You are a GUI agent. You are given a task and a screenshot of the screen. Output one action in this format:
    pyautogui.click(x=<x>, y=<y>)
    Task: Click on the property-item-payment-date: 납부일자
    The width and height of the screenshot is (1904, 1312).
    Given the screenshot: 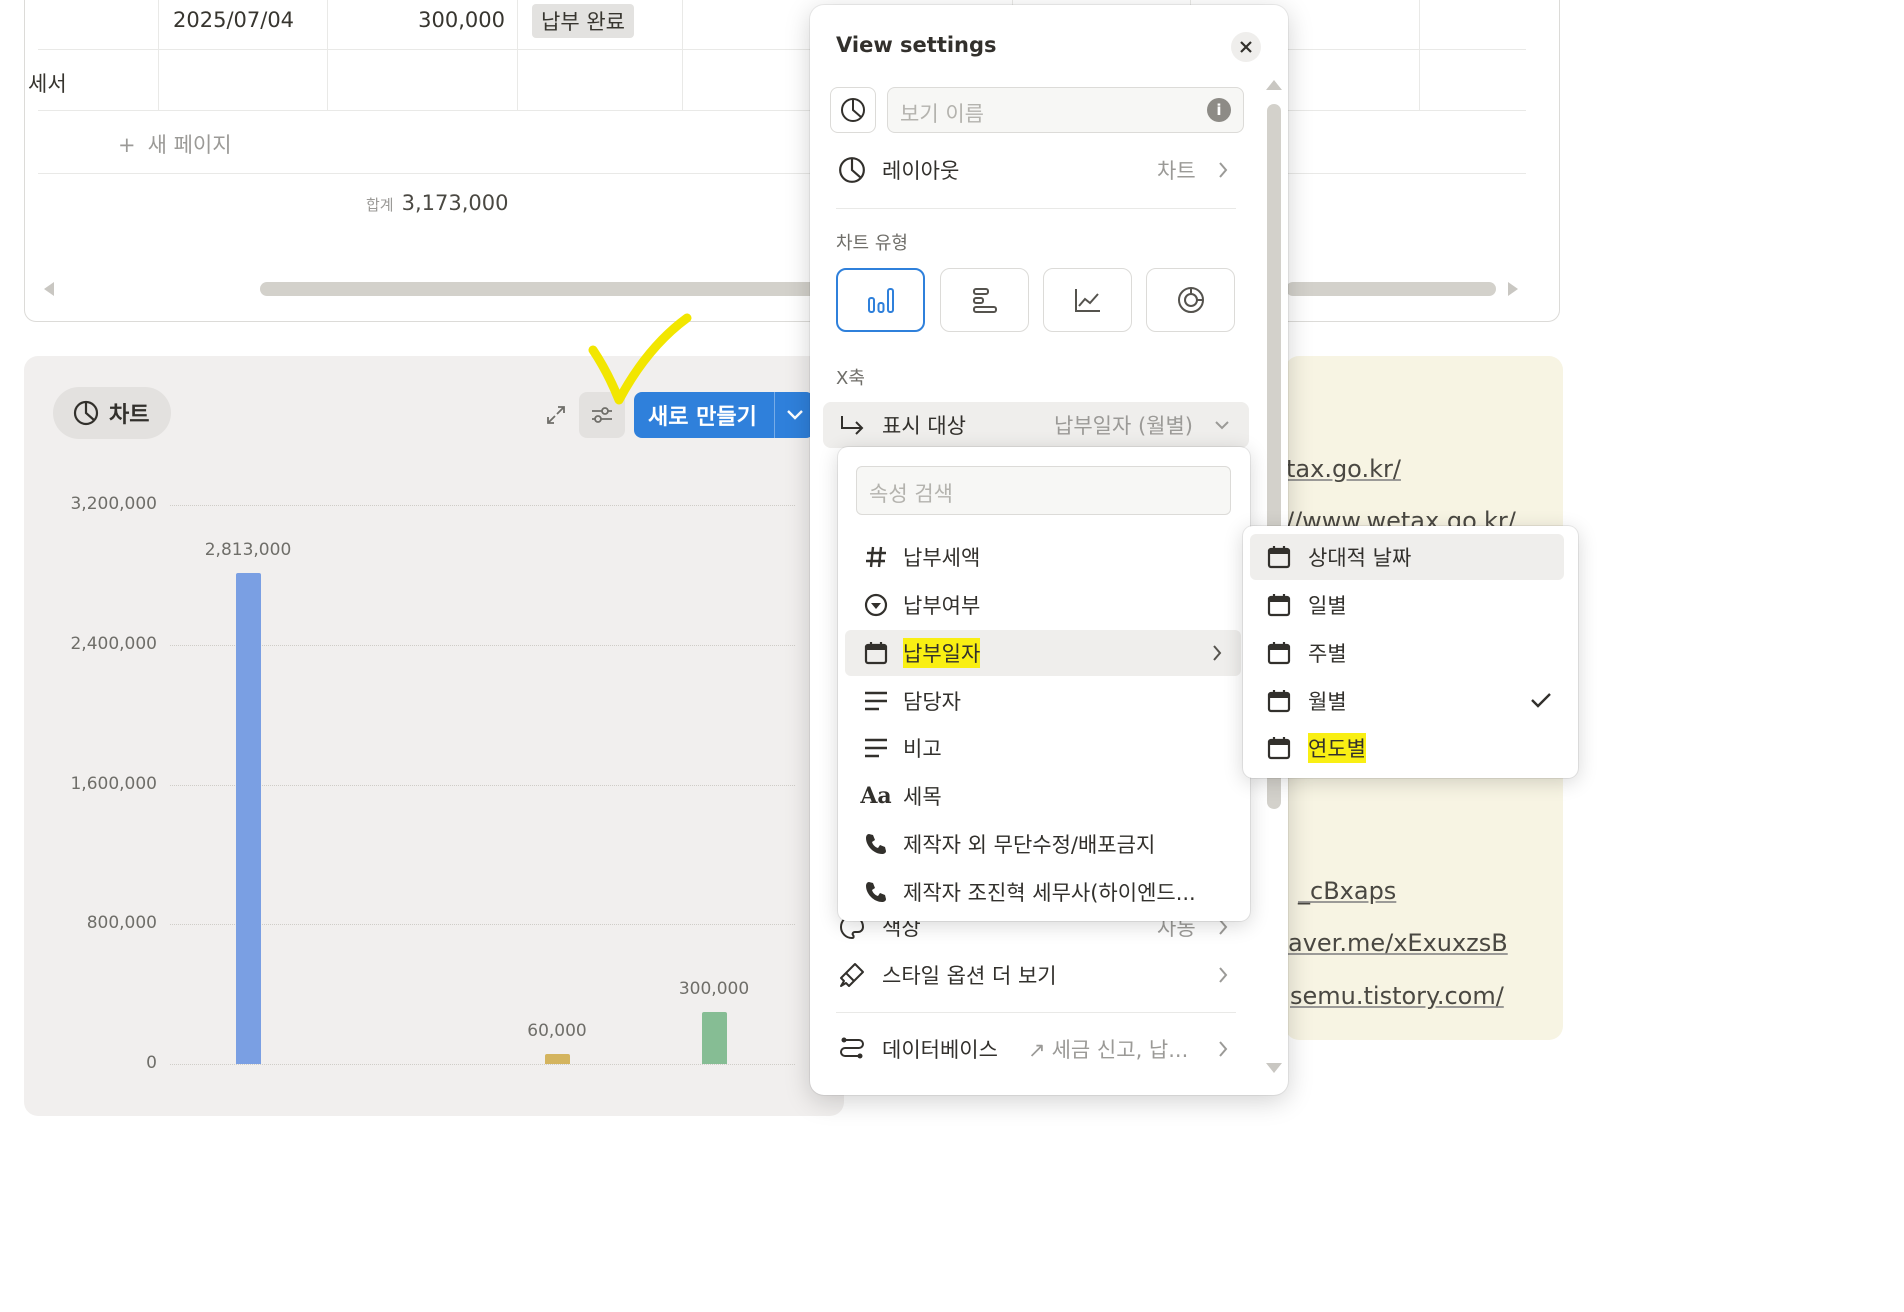 What is the action you would take?
    pyautogui.click(x=1043, y=653)
    